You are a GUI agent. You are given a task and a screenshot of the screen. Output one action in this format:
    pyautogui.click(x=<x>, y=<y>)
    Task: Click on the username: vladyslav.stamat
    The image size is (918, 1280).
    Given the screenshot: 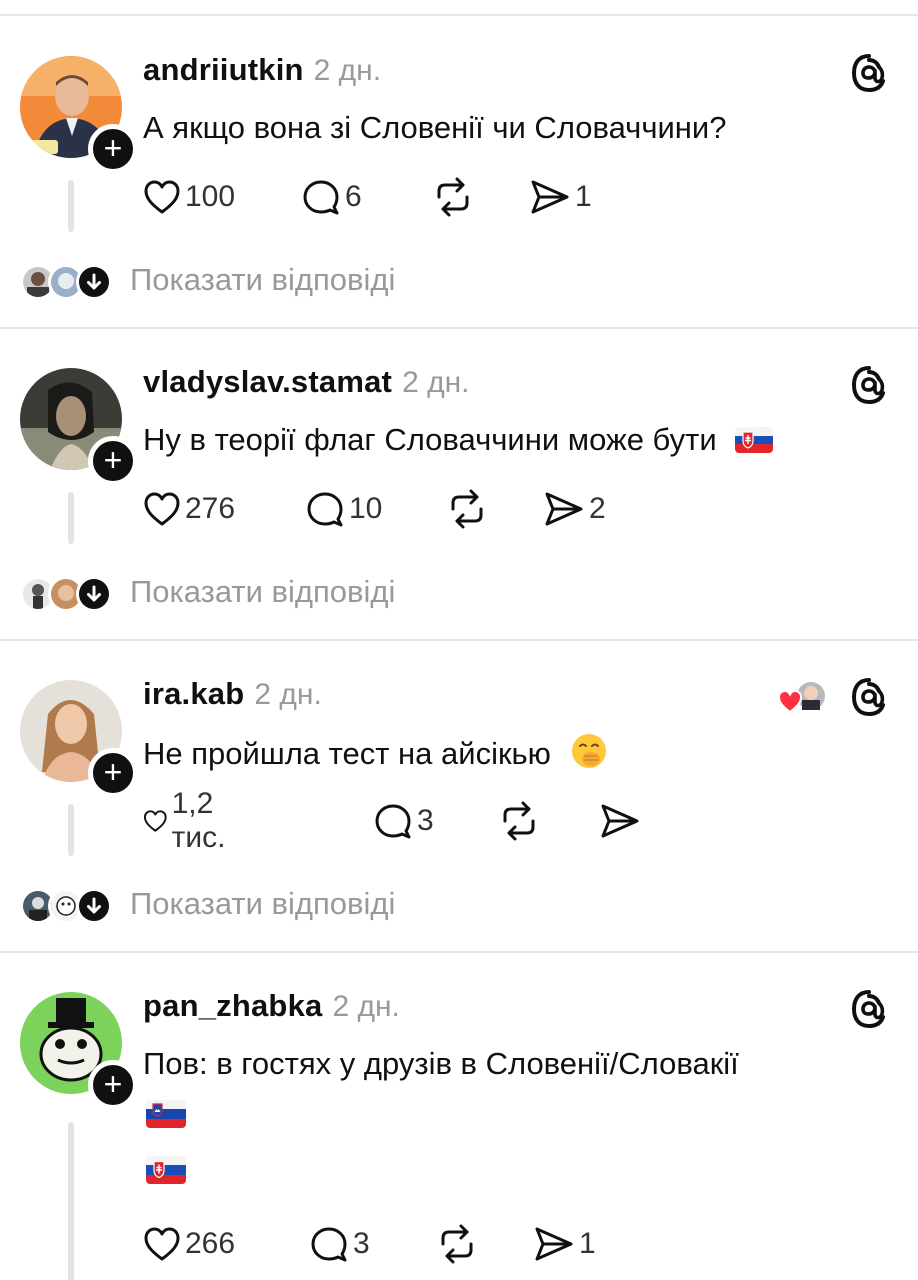 What is the action you would take?
    pyautogui.click(x=267, y=382)
    